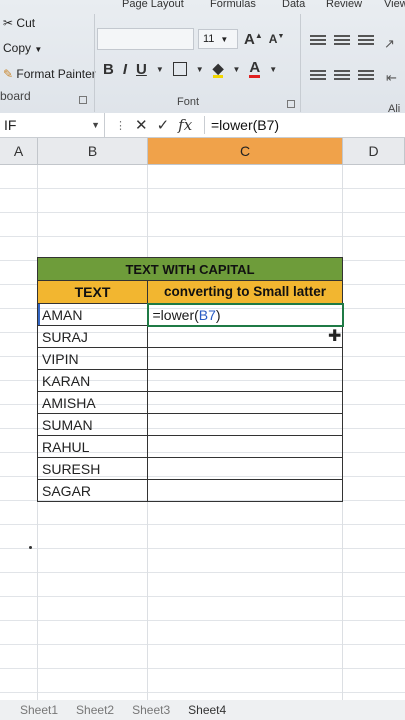 Image resolution: width=405 pixels, height=720 pixels. I want to click on column-header-d: D, so click(374, 151).